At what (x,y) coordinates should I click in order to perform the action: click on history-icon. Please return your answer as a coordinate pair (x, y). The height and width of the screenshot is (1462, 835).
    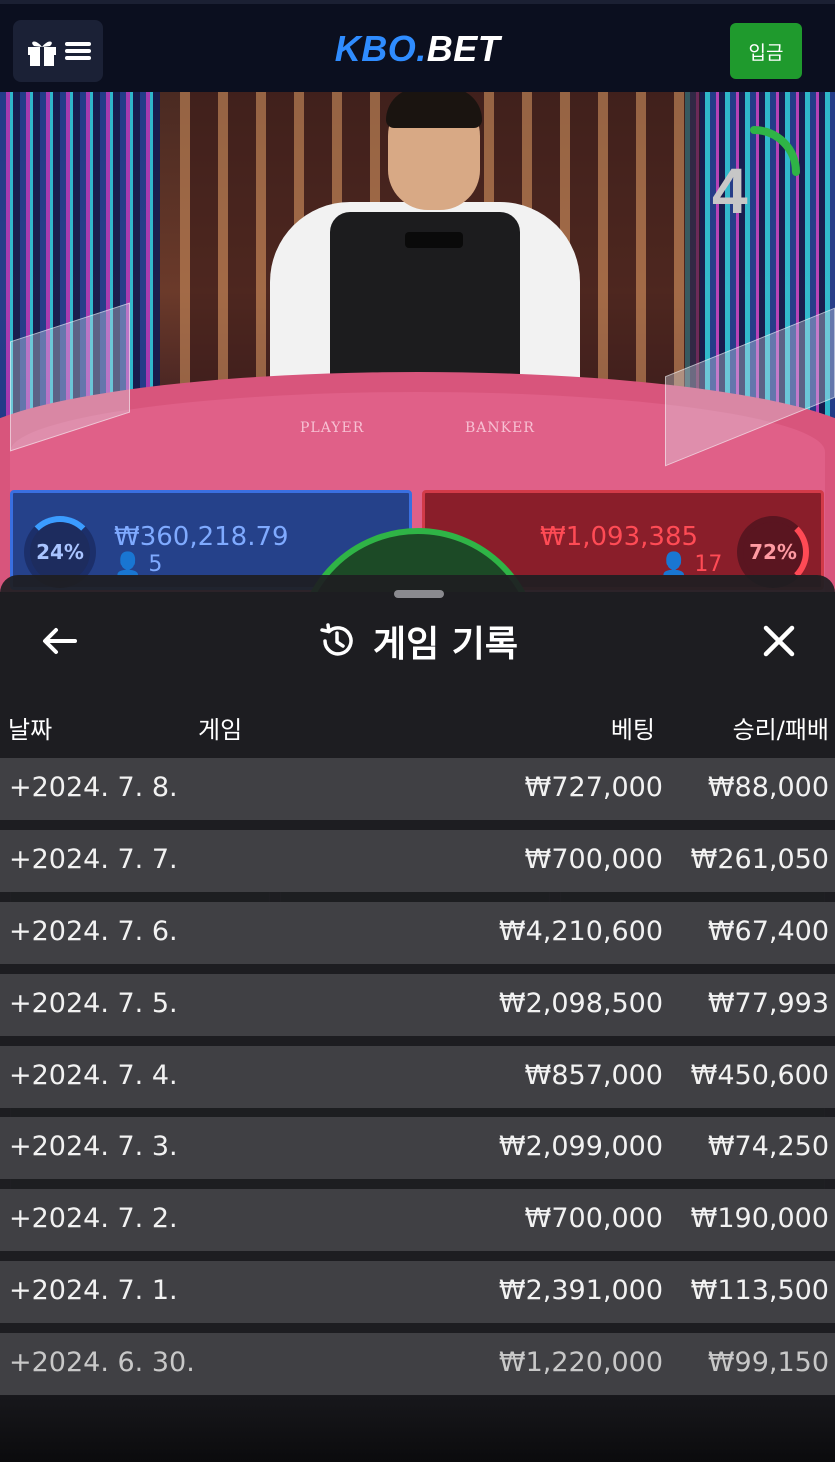
    Looking at the image, I should click on (336, 639).